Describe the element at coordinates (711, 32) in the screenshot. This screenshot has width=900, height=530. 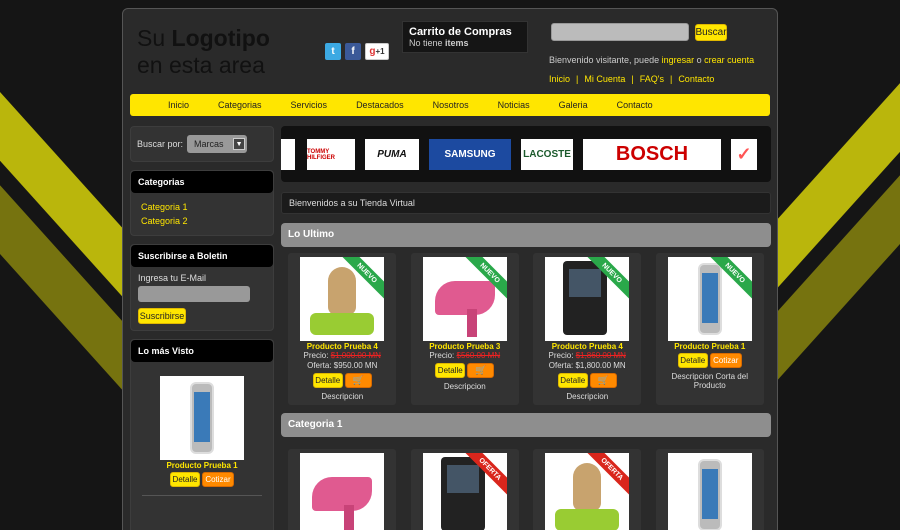
I see `search-button: Buscar` at that location.